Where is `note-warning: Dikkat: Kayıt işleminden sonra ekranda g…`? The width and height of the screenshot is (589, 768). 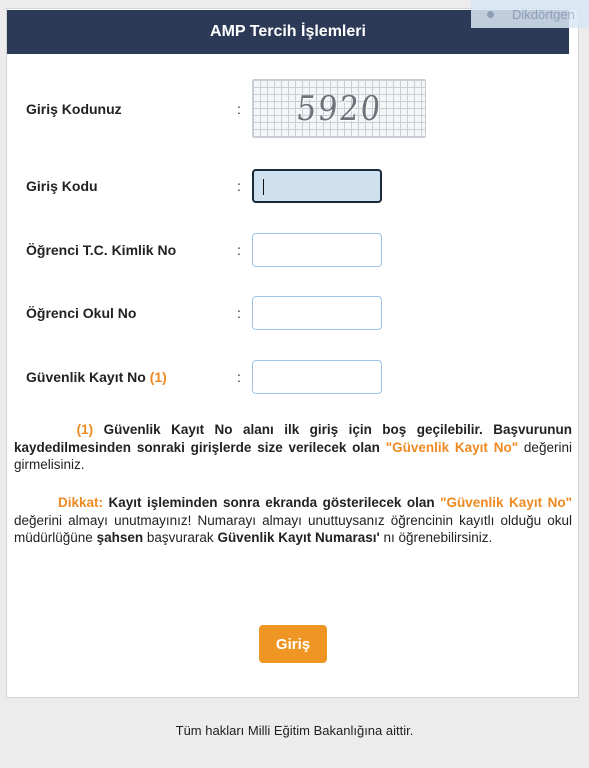
note-warning: Dikkat: Kayıt işleminden sonra ekranda g… is located at coordinates (293, 520).